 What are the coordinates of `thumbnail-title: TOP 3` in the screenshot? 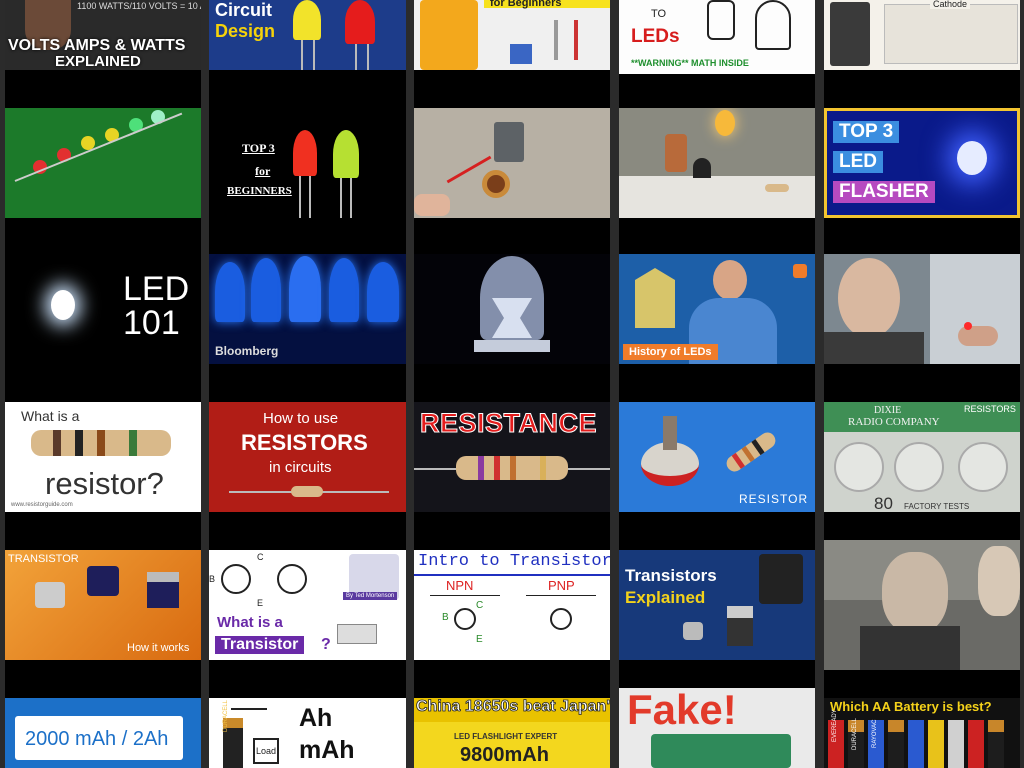 It's located at (866, 132).